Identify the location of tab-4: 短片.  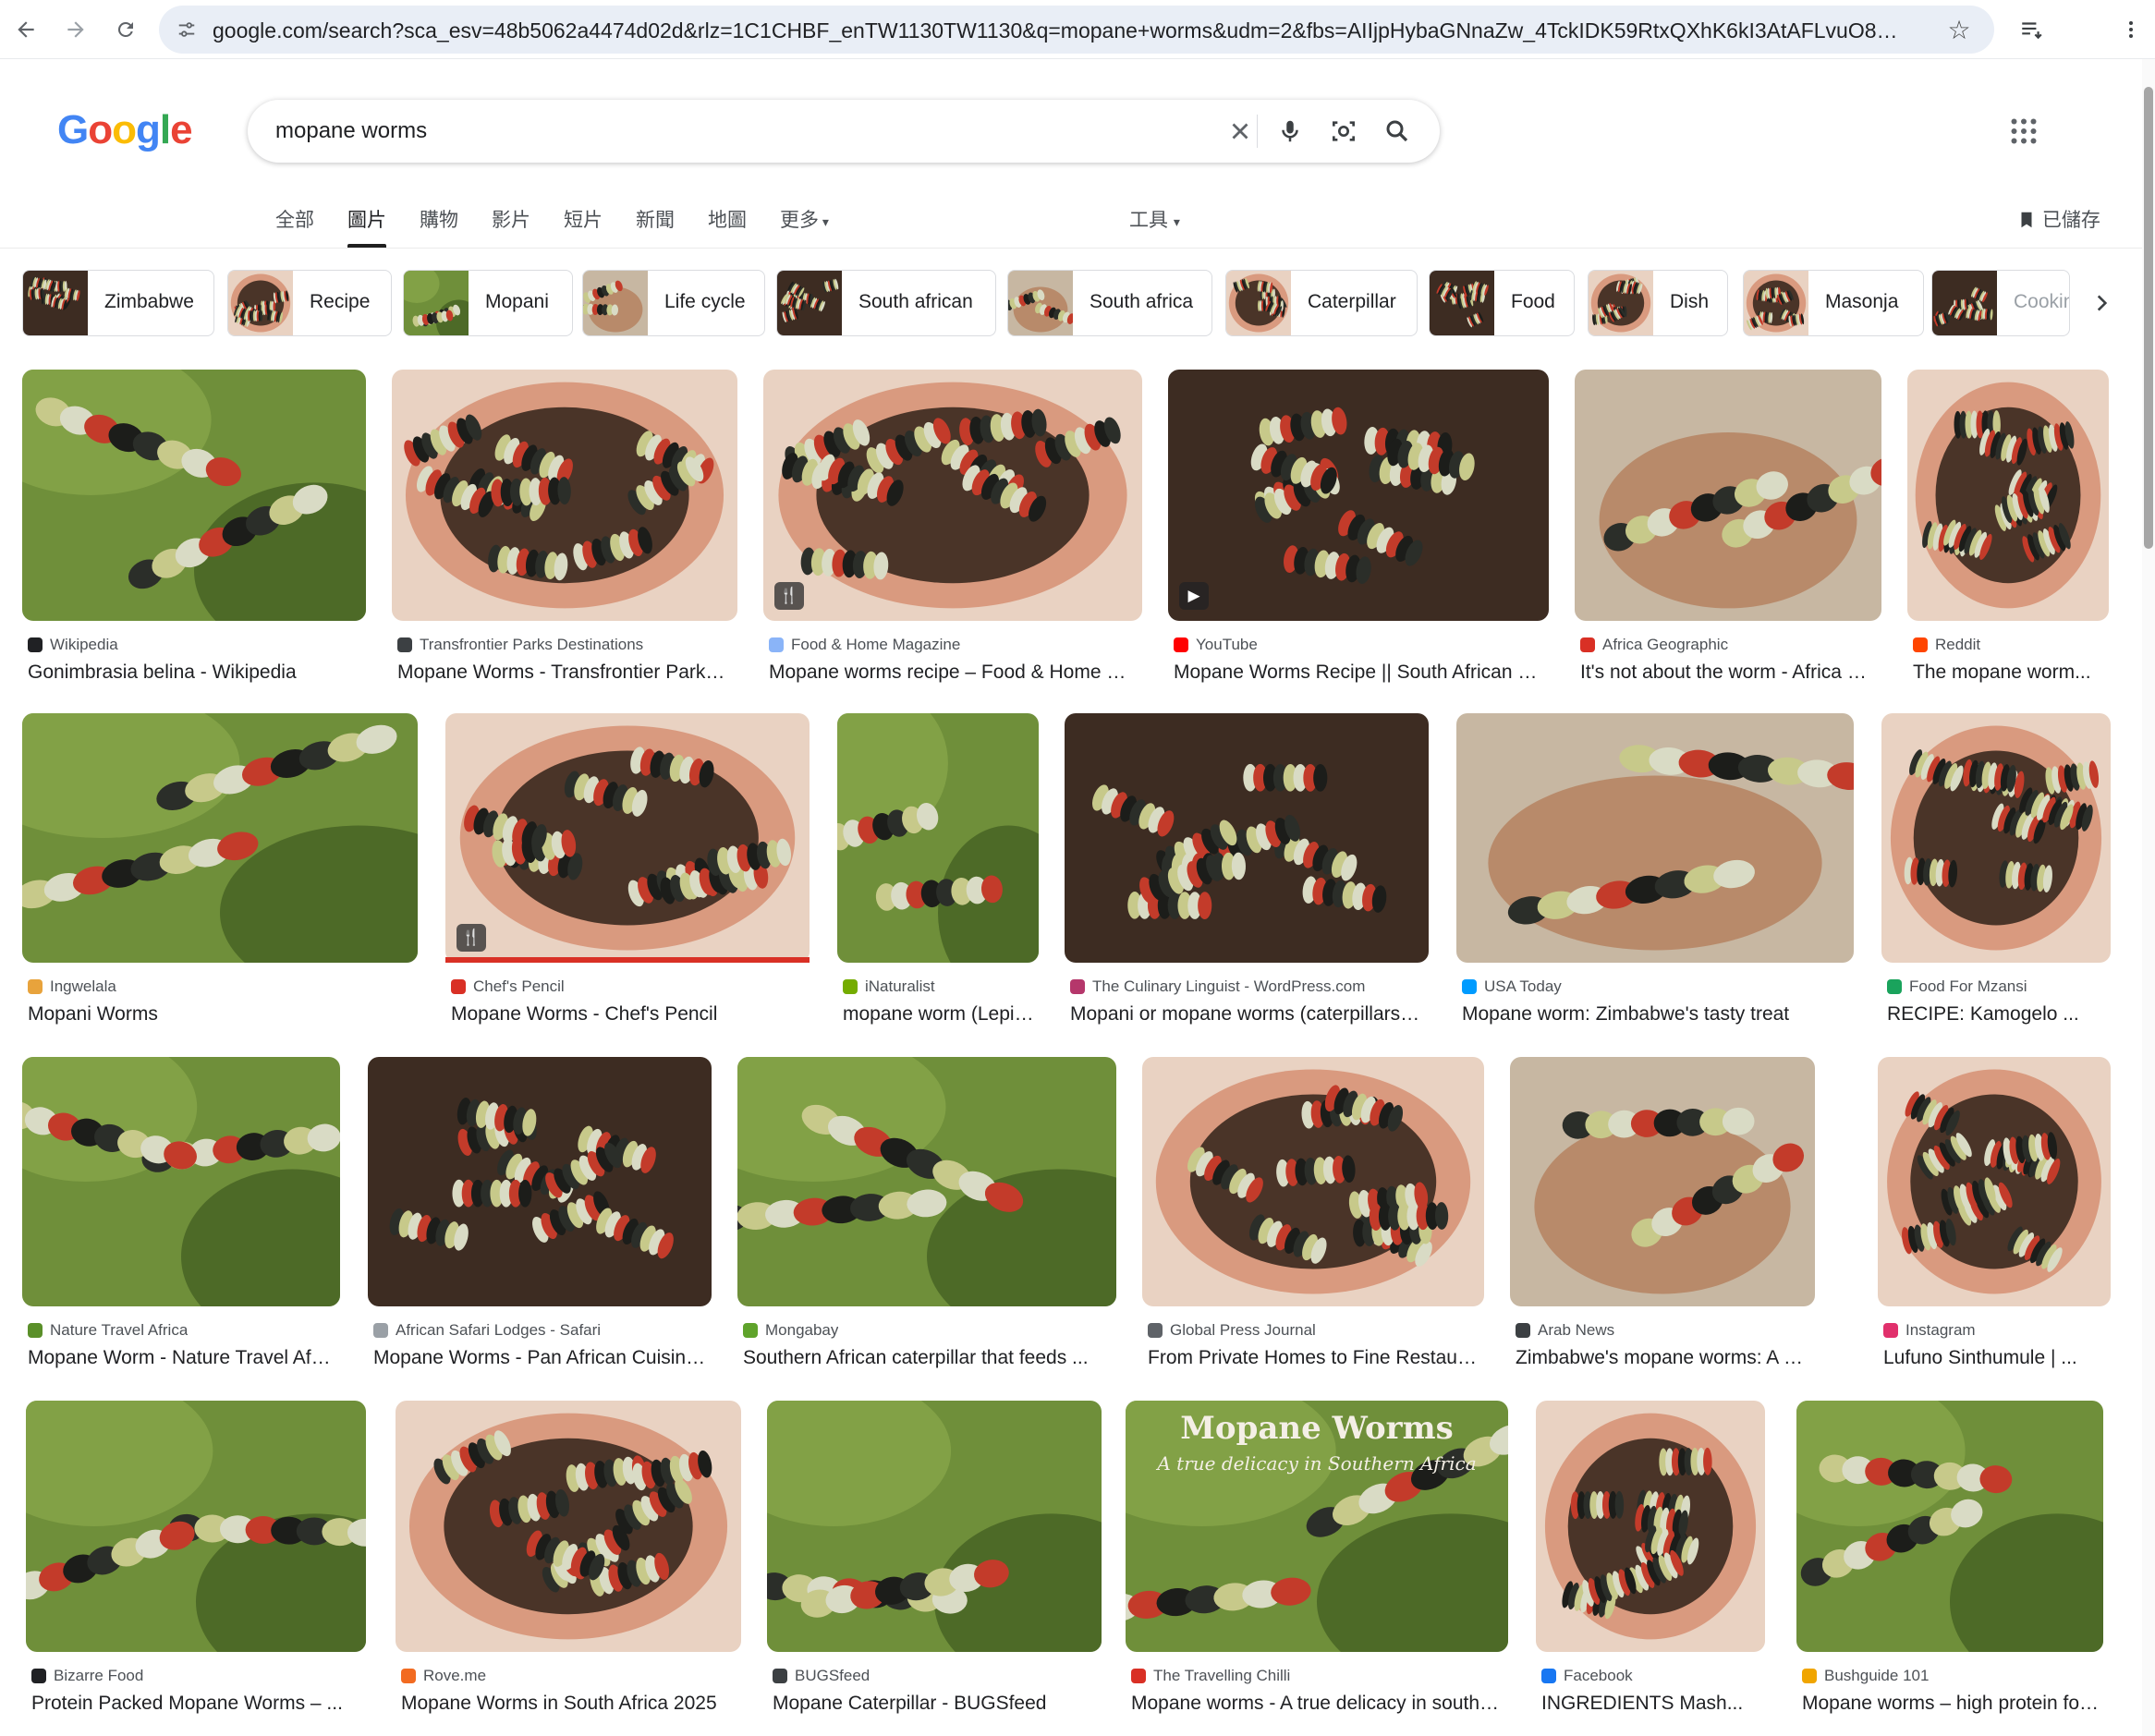
(584, 227).